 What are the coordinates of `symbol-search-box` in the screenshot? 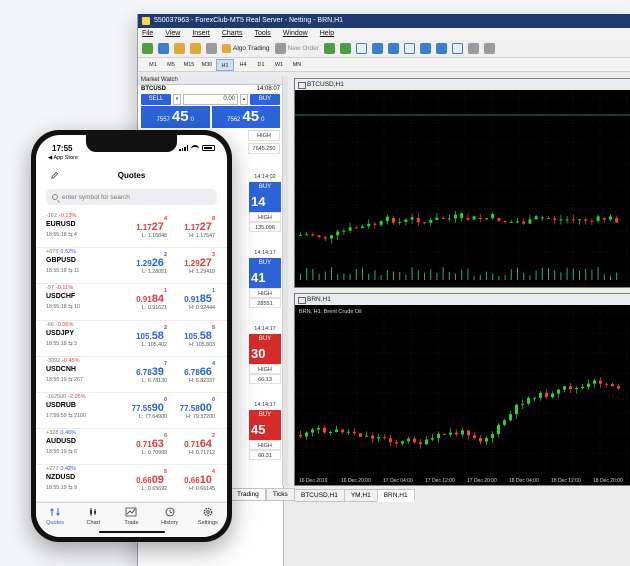 It's located at (131, 197).